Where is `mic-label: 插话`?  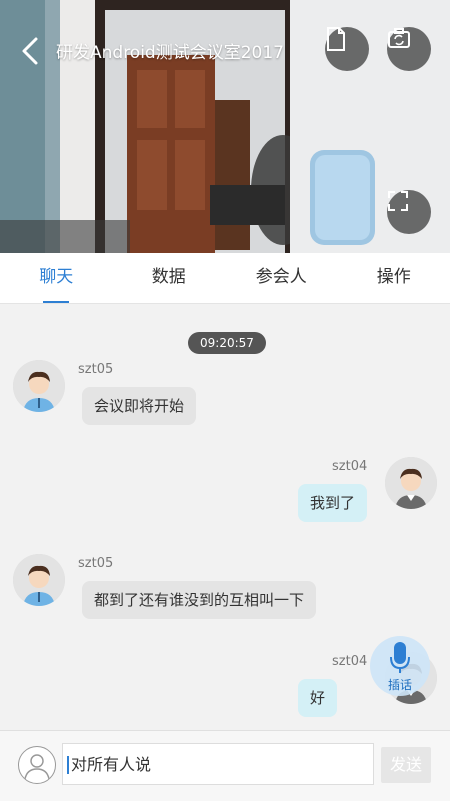 mic-label: 插话 is located at coordinates (400, 684).